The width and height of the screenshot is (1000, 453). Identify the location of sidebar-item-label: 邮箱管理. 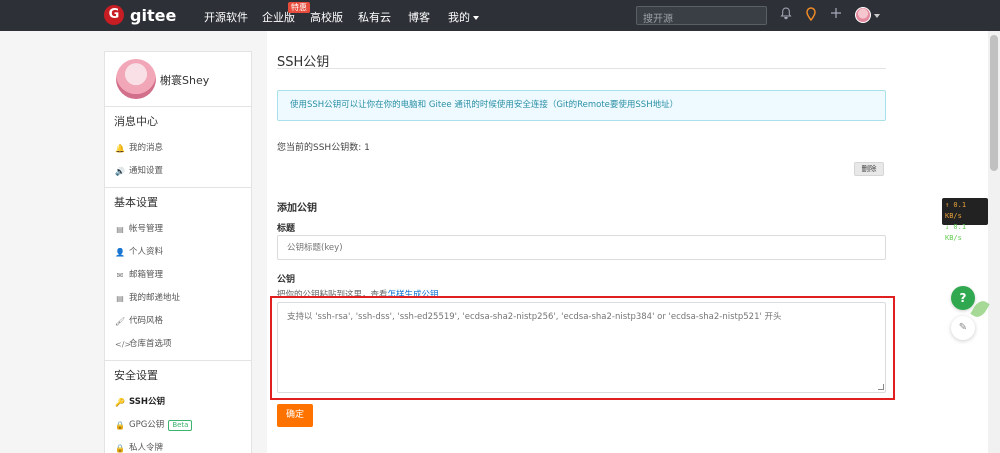
(146, 275).